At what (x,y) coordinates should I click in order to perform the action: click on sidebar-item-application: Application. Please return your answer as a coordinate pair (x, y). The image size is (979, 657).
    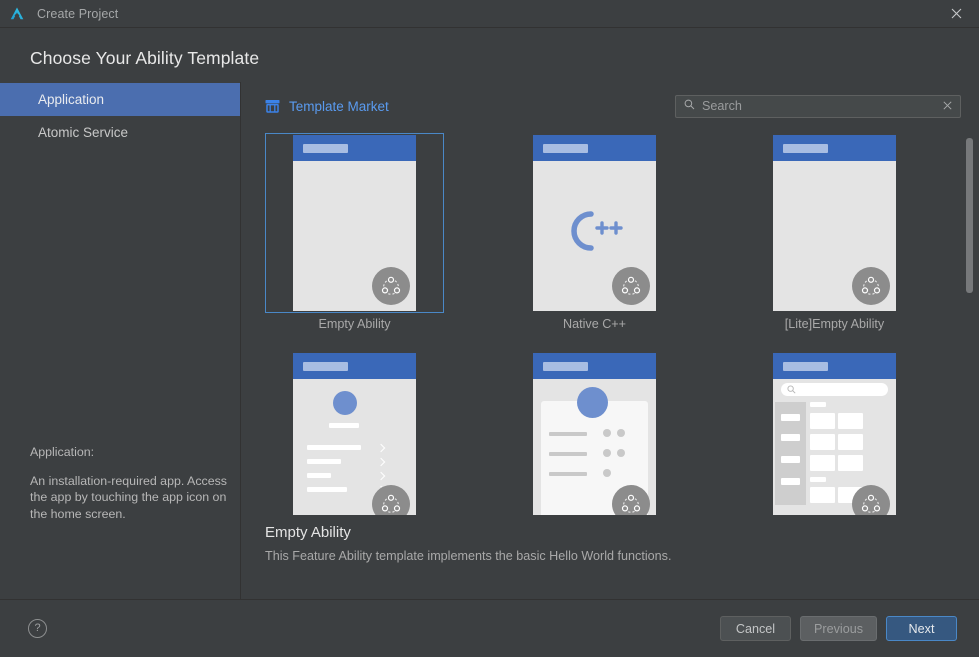
    Looking at the image, I should click on (120, 99).